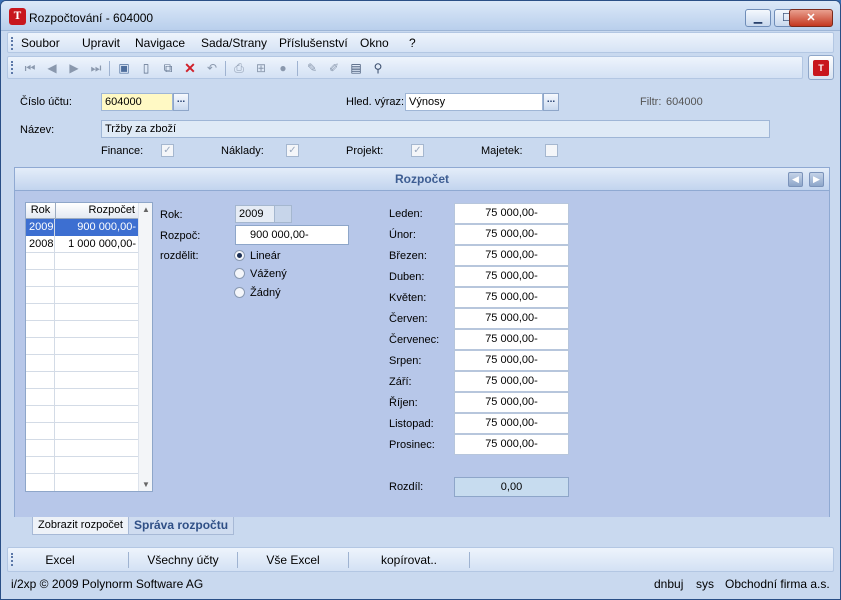  What do you see at coordinates (17, 16) in the screenshot?
I see `app-logo-icon: T` at bounding box center [17, 16].